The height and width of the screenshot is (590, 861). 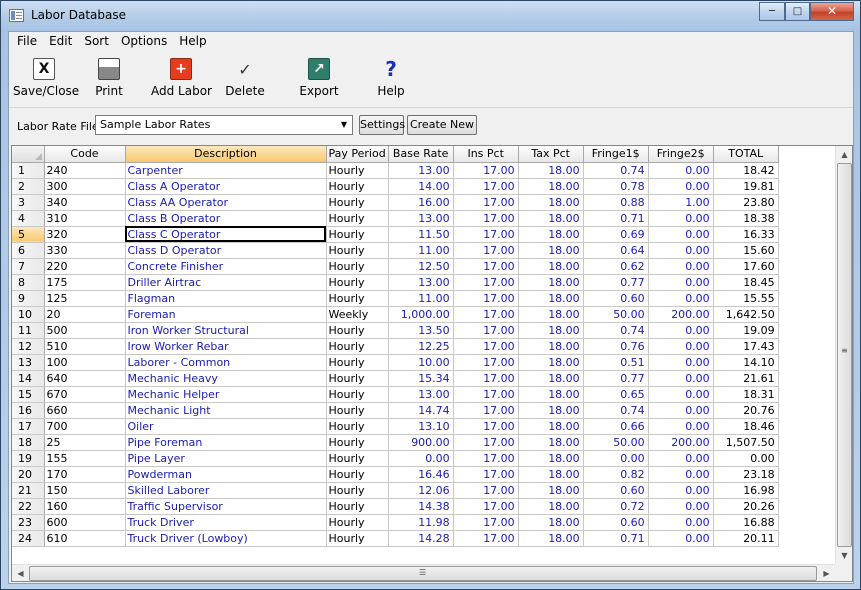 What do you see at coordinates (85, 522) in the screenshot?
I see `cell-code: 600` at bounding box center [85, 522].